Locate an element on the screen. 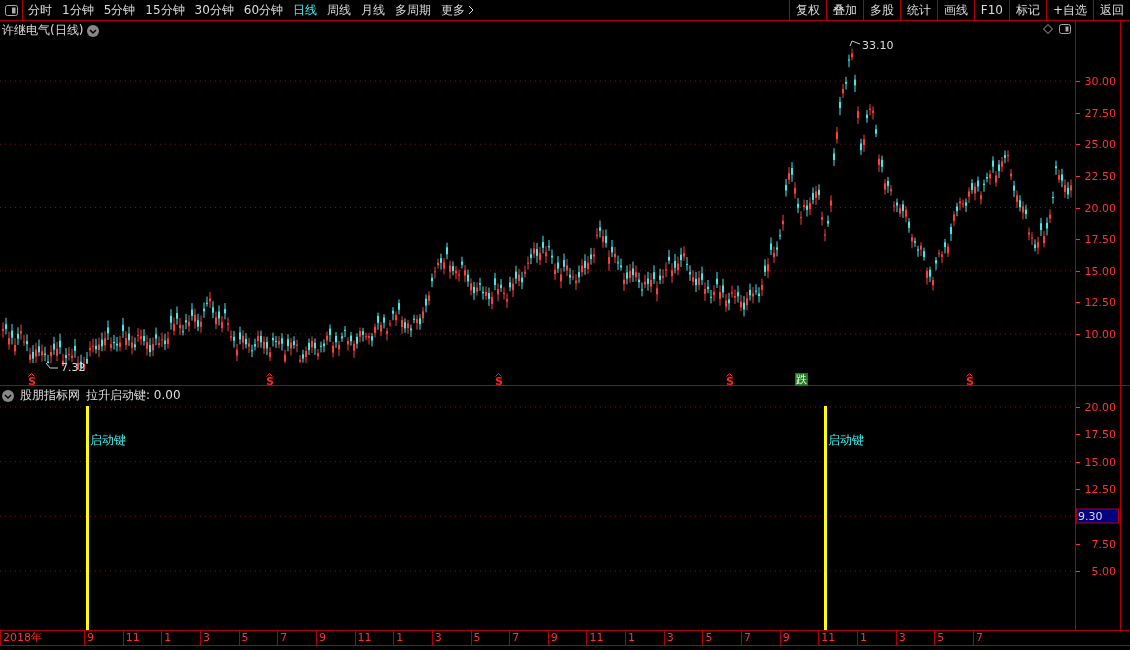 The height and width of the screenshot is (650, 1130). period-tab: 周线 is located at coordinates (339, 10).